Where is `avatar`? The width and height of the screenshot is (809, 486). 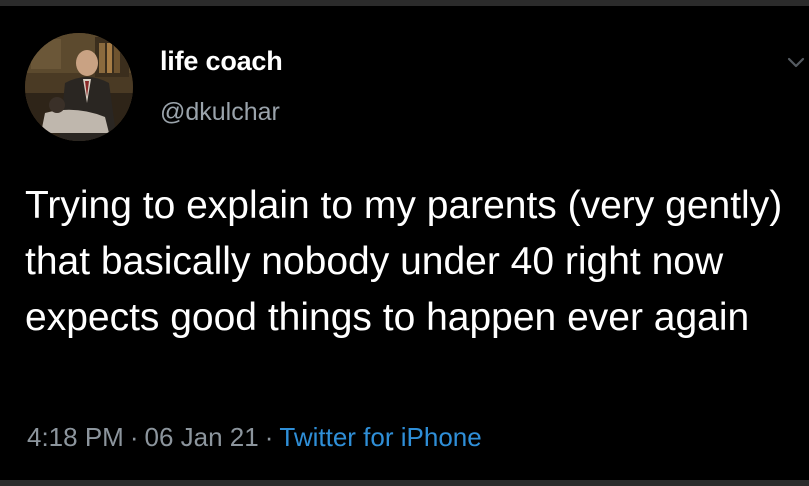 avatar is located at coordinates (79, 87).